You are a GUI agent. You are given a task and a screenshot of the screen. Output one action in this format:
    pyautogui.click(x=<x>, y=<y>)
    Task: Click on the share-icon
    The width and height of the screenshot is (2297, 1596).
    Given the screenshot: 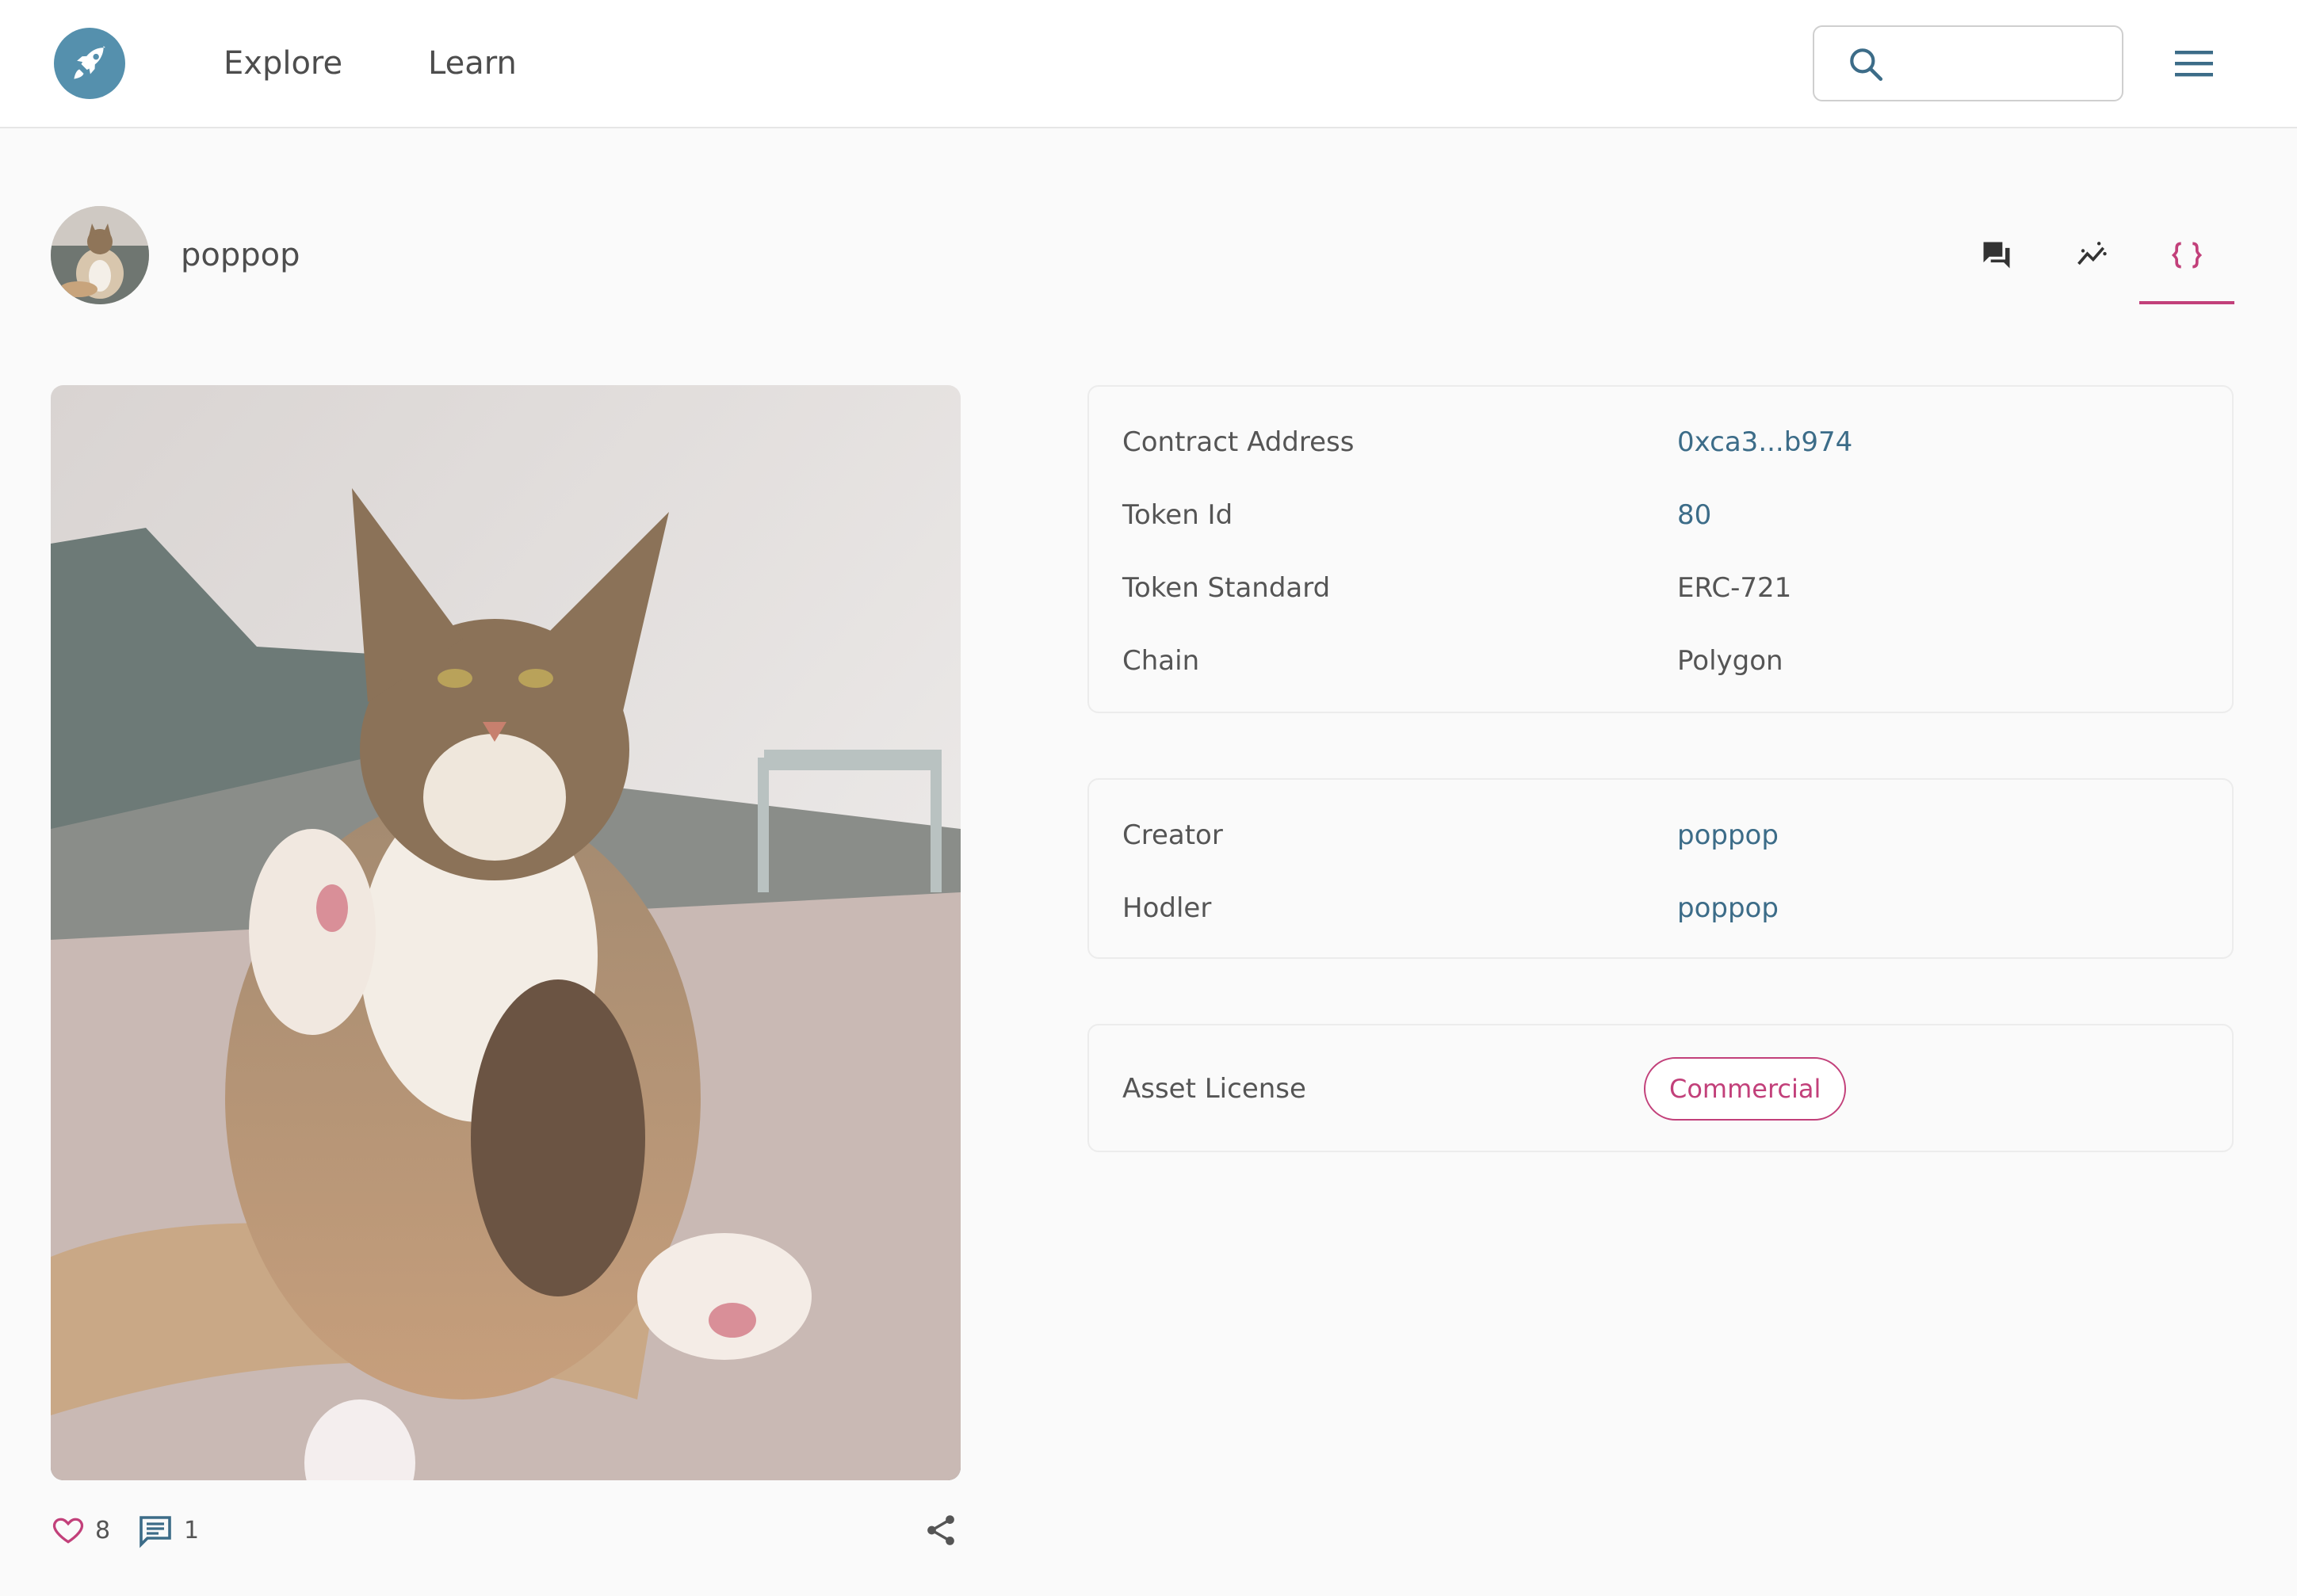 What is the action you would take?
    pyautogui.click(x=941, y=1530)
    